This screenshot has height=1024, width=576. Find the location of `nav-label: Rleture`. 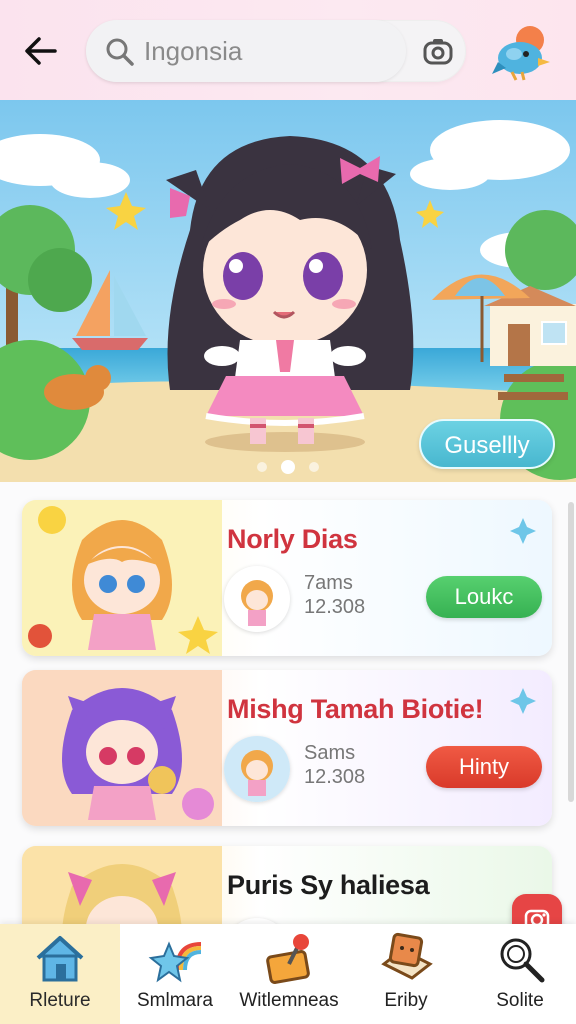

nav-label: Rleture is located at coordinates (60, 1000).